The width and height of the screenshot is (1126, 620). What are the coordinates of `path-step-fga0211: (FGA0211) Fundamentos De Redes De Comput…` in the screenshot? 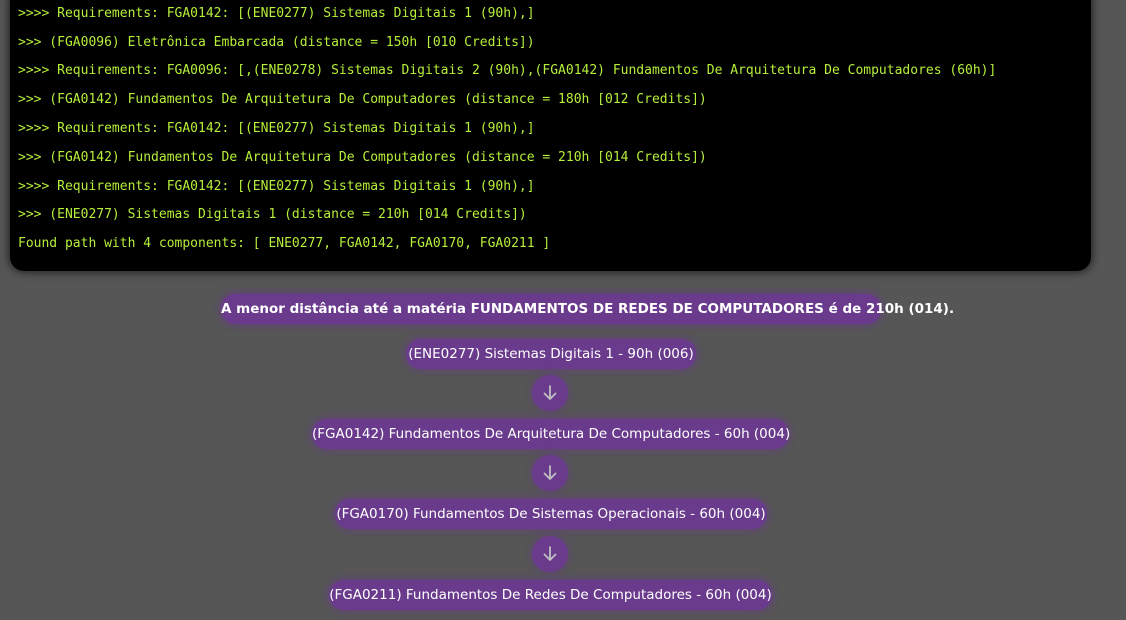 It's located at (550, 595).